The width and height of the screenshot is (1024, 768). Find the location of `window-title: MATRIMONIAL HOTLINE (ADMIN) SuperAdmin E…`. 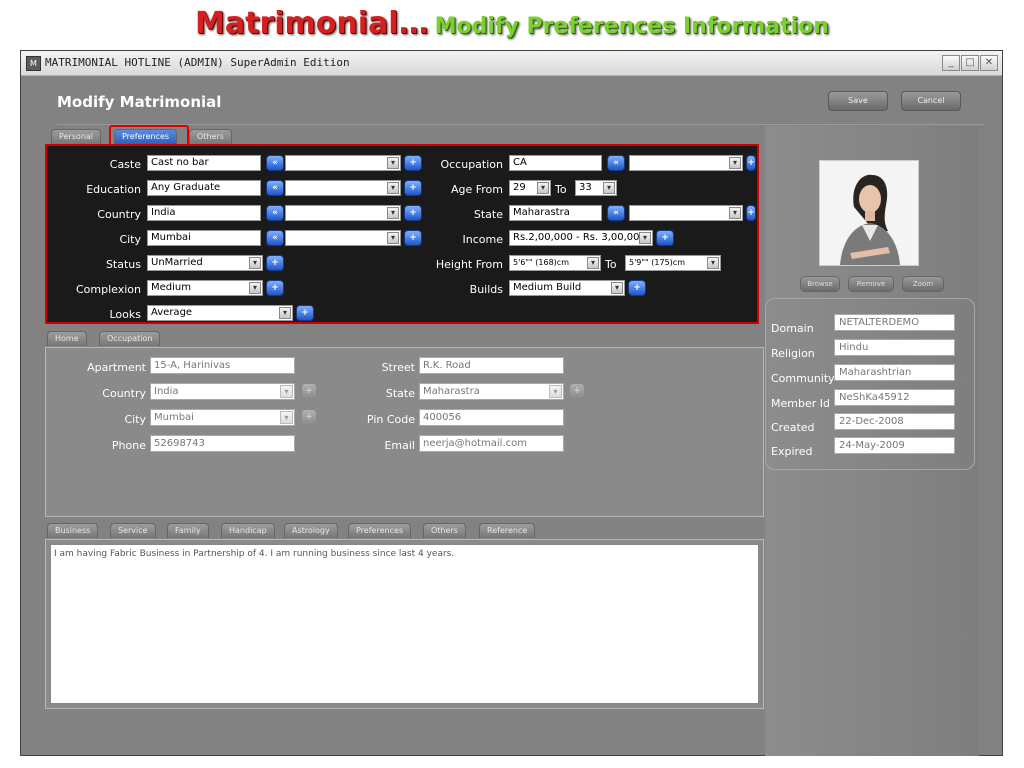

window-title: MATRIMONIAL HOTLINE (ADMIN) SuperAdmin E… is located at coordinates (197, 62).